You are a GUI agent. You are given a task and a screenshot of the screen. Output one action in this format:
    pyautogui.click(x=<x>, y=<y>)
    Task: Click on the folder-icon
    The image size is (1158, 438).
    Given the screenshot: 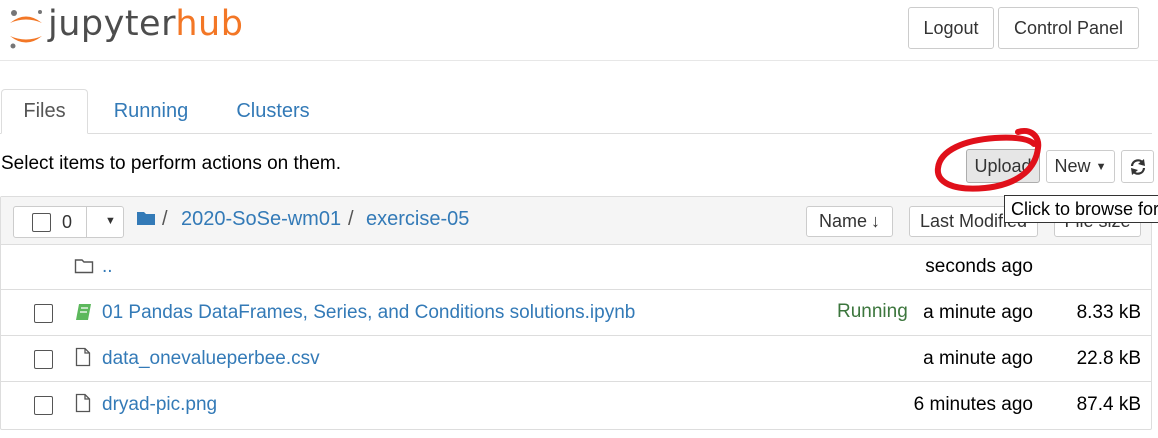 What is the action you would take?
    pyautogui.click(x=84, y=266)
    